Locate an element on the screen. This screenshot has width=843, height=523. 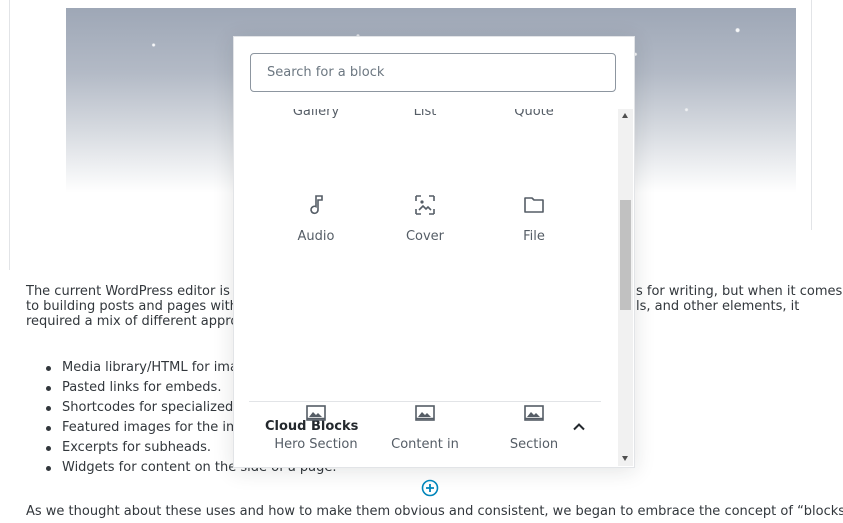
block-cover-button: Cover is located at coordinates (425, 218).